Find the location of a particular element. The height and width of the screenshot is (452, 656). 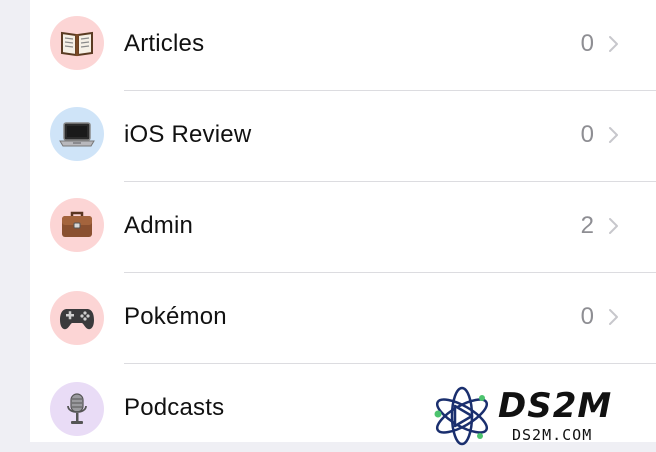

list-item-label: Pokémon is located at coordinates (175, 316).